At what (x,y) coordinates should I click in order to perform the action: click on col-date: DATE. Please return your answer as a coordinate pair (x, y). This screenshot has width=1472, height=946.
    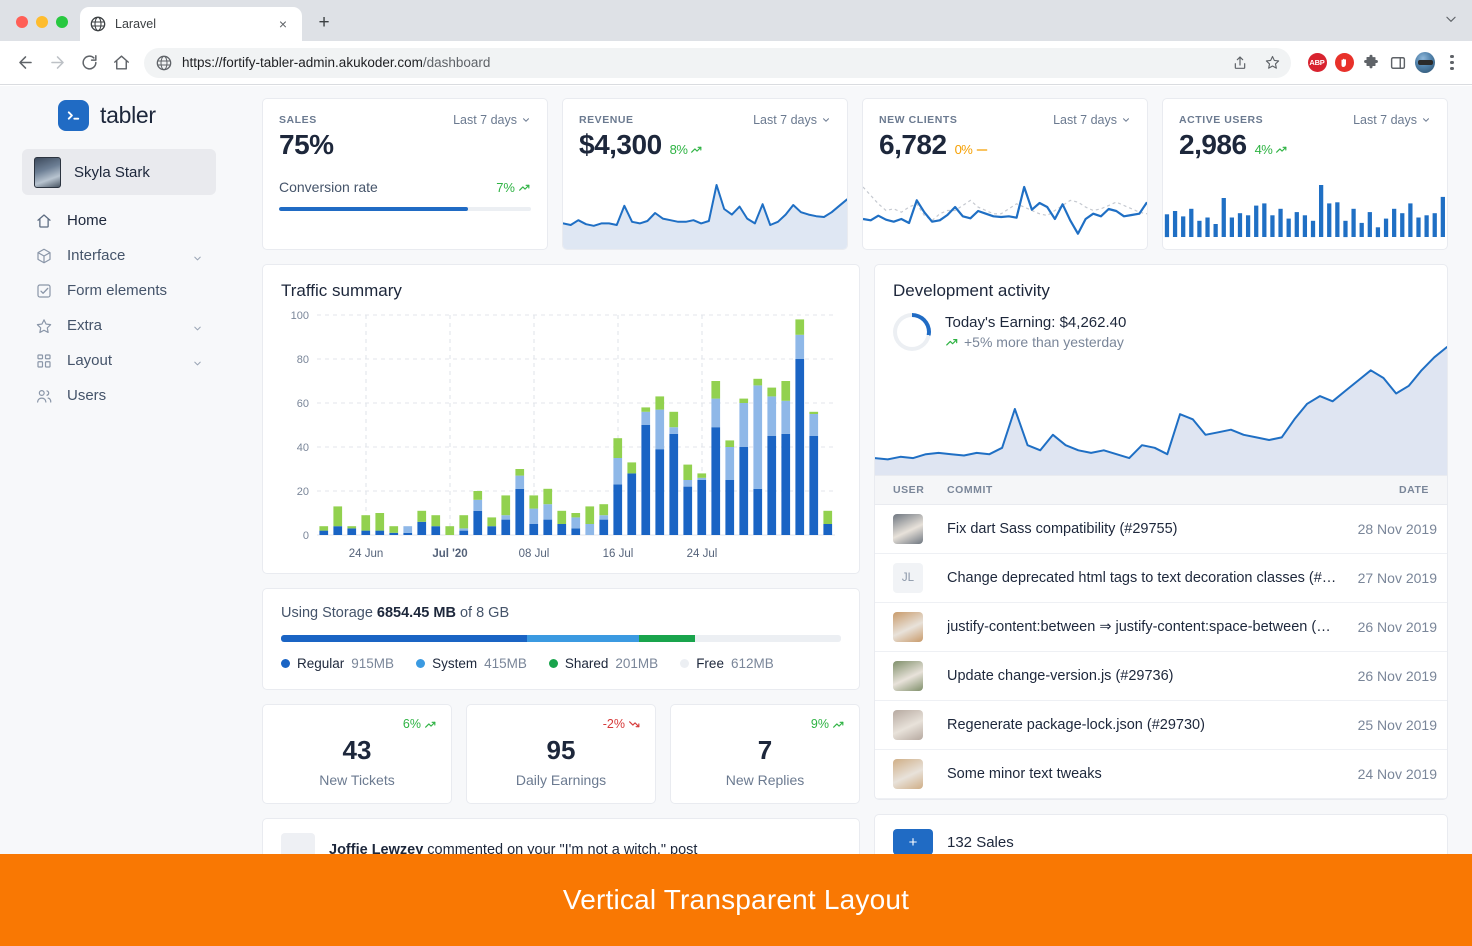
    Looking at the image, I should click on (1397, 490).